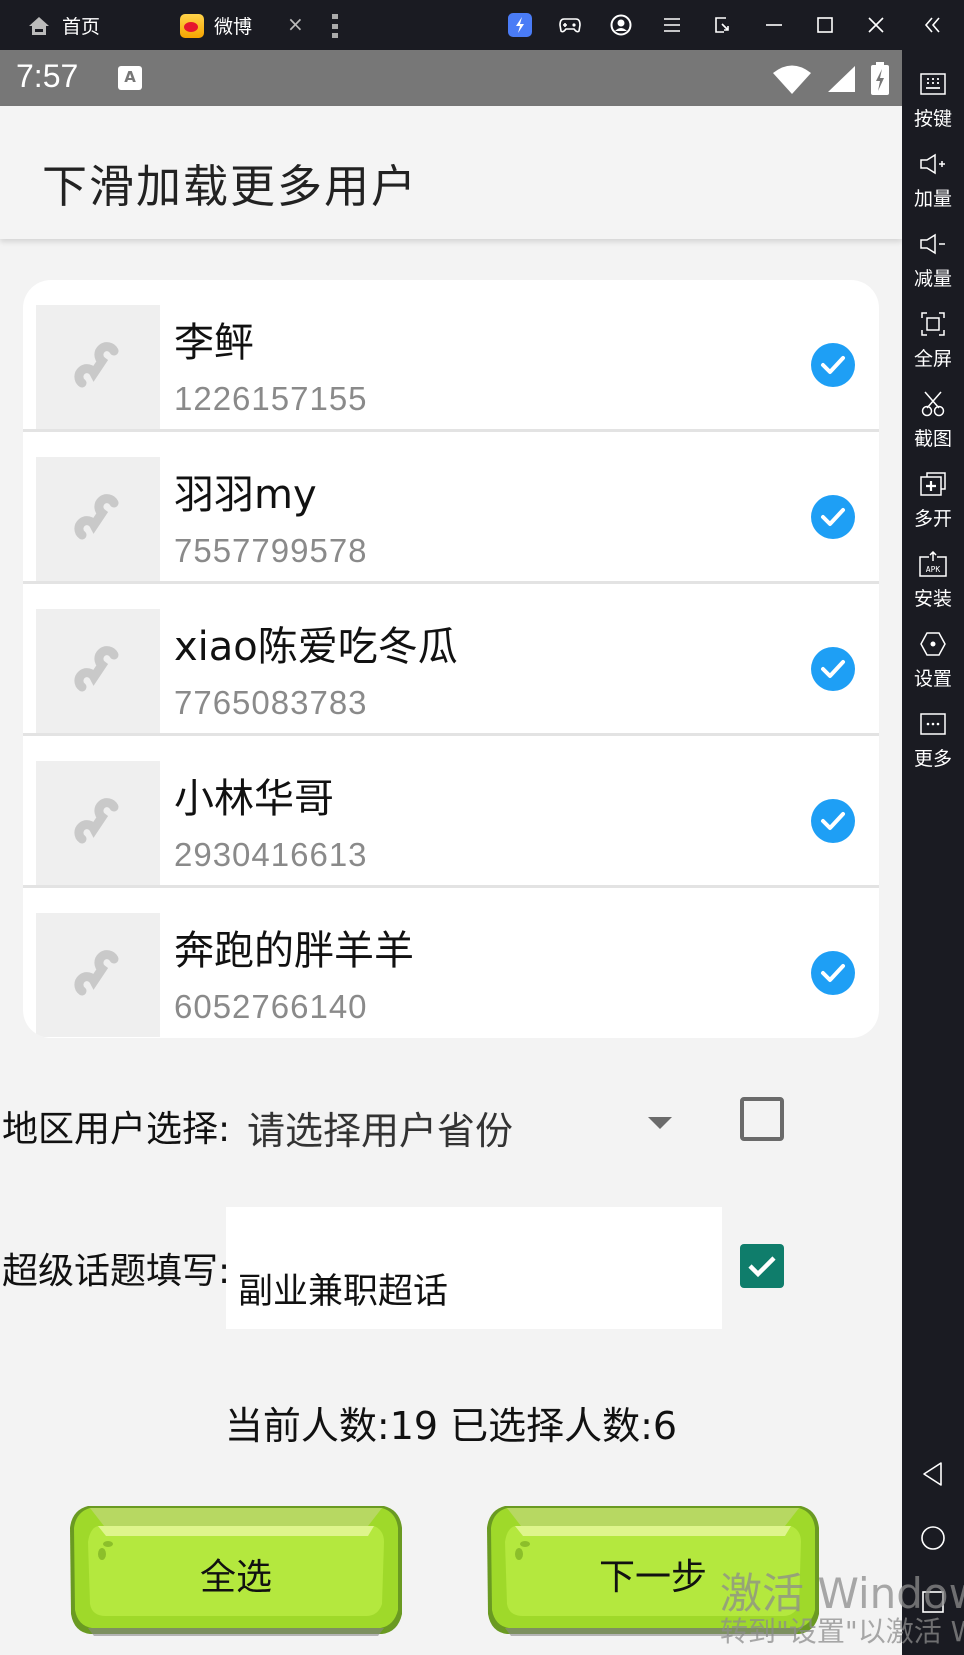 This screenshot has height=1655, width=964. Describe the element at coordinates (933, 180) in the screenshot. I see `sidebar-item-volume-up: 加量` at that location.